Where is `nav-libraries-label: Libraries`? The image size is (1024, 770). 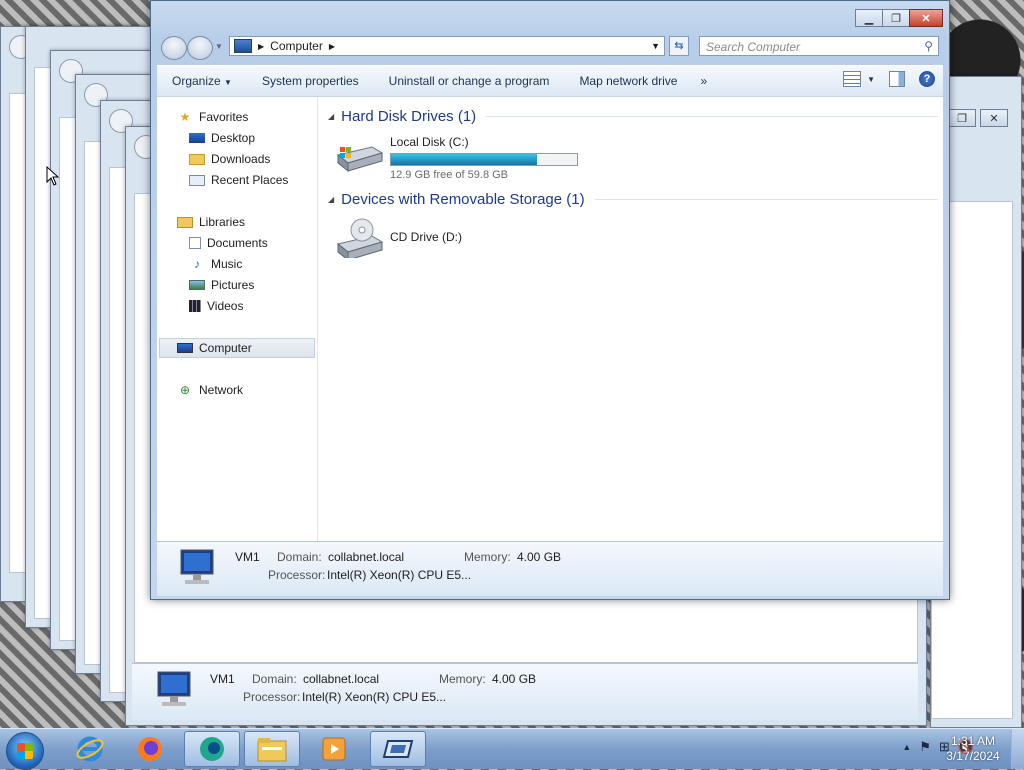
nav-libraries-label: Libraries is located at coordinates (222, 222).